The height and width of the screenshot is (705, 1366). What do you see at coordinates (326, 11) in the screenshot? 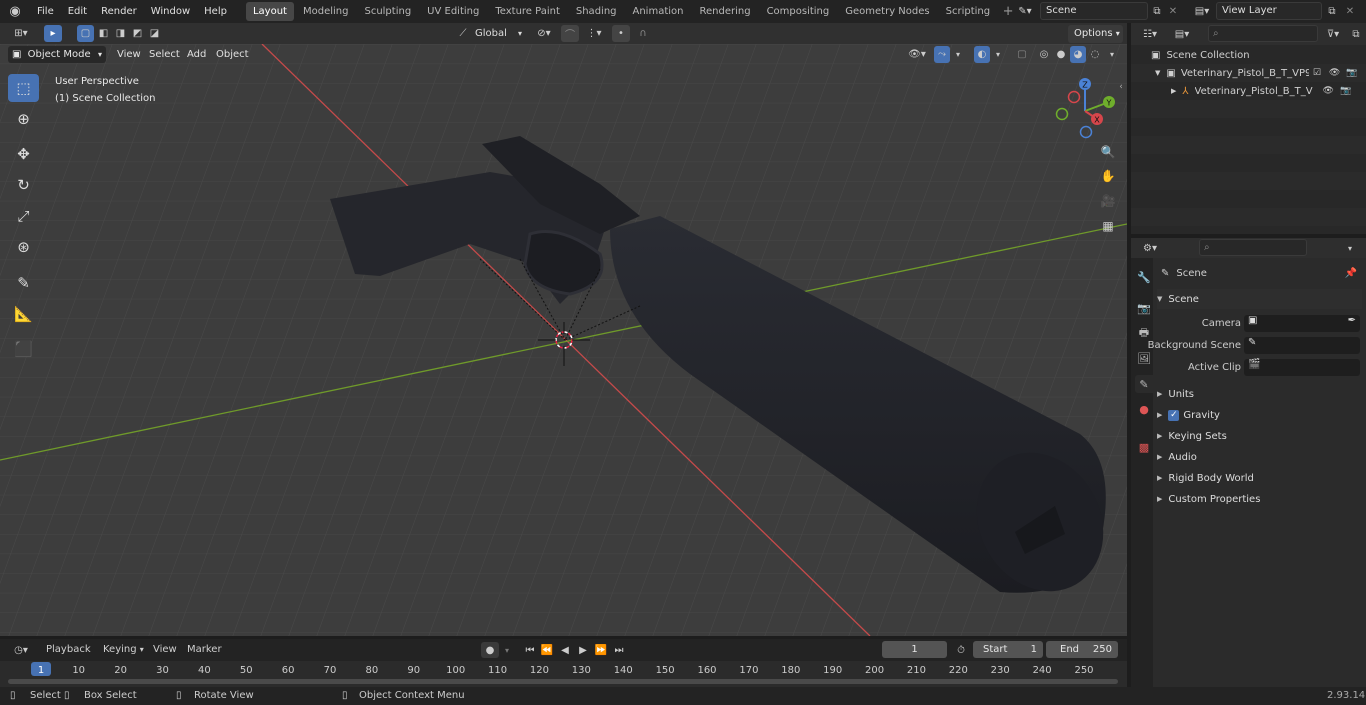
I see `tab-modeling: Modeling` at bounding box center [326, 11].